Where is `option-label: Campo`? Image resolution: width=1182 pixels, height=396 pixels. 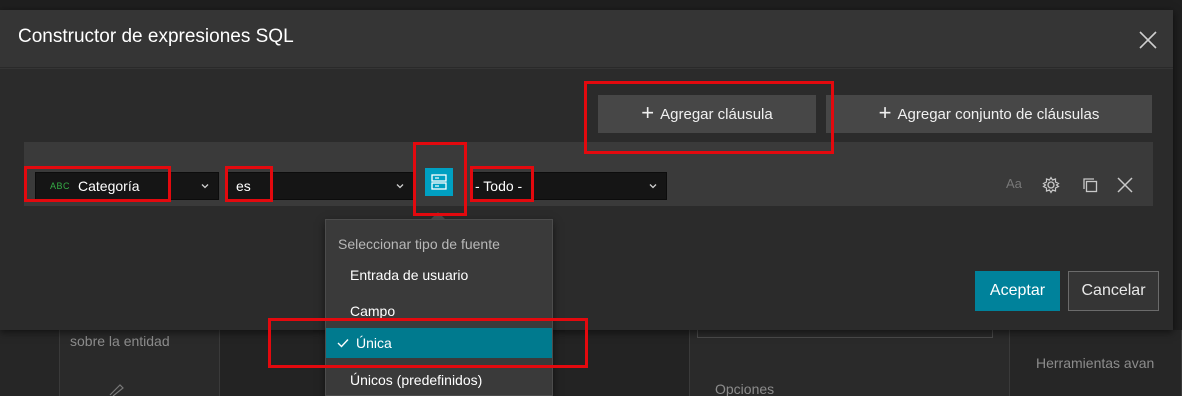 option-label: Campo is located at coordinates (373, 311).